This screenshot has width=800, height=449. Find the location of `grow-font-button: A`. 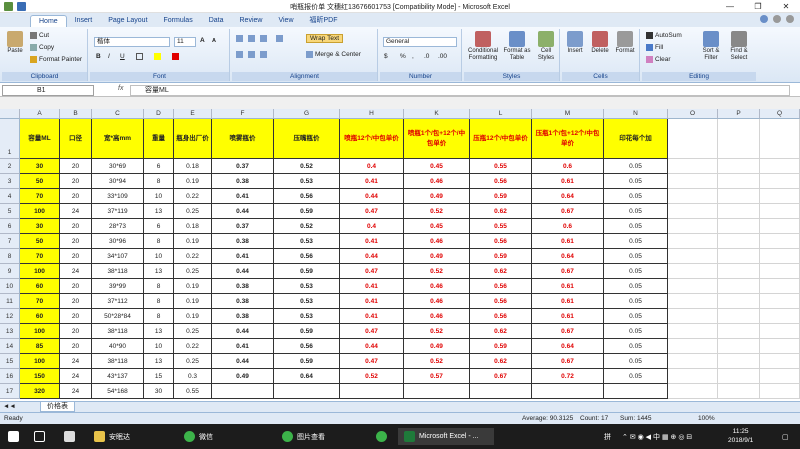

grow-font-button: A is located at coordinates (202, 40).